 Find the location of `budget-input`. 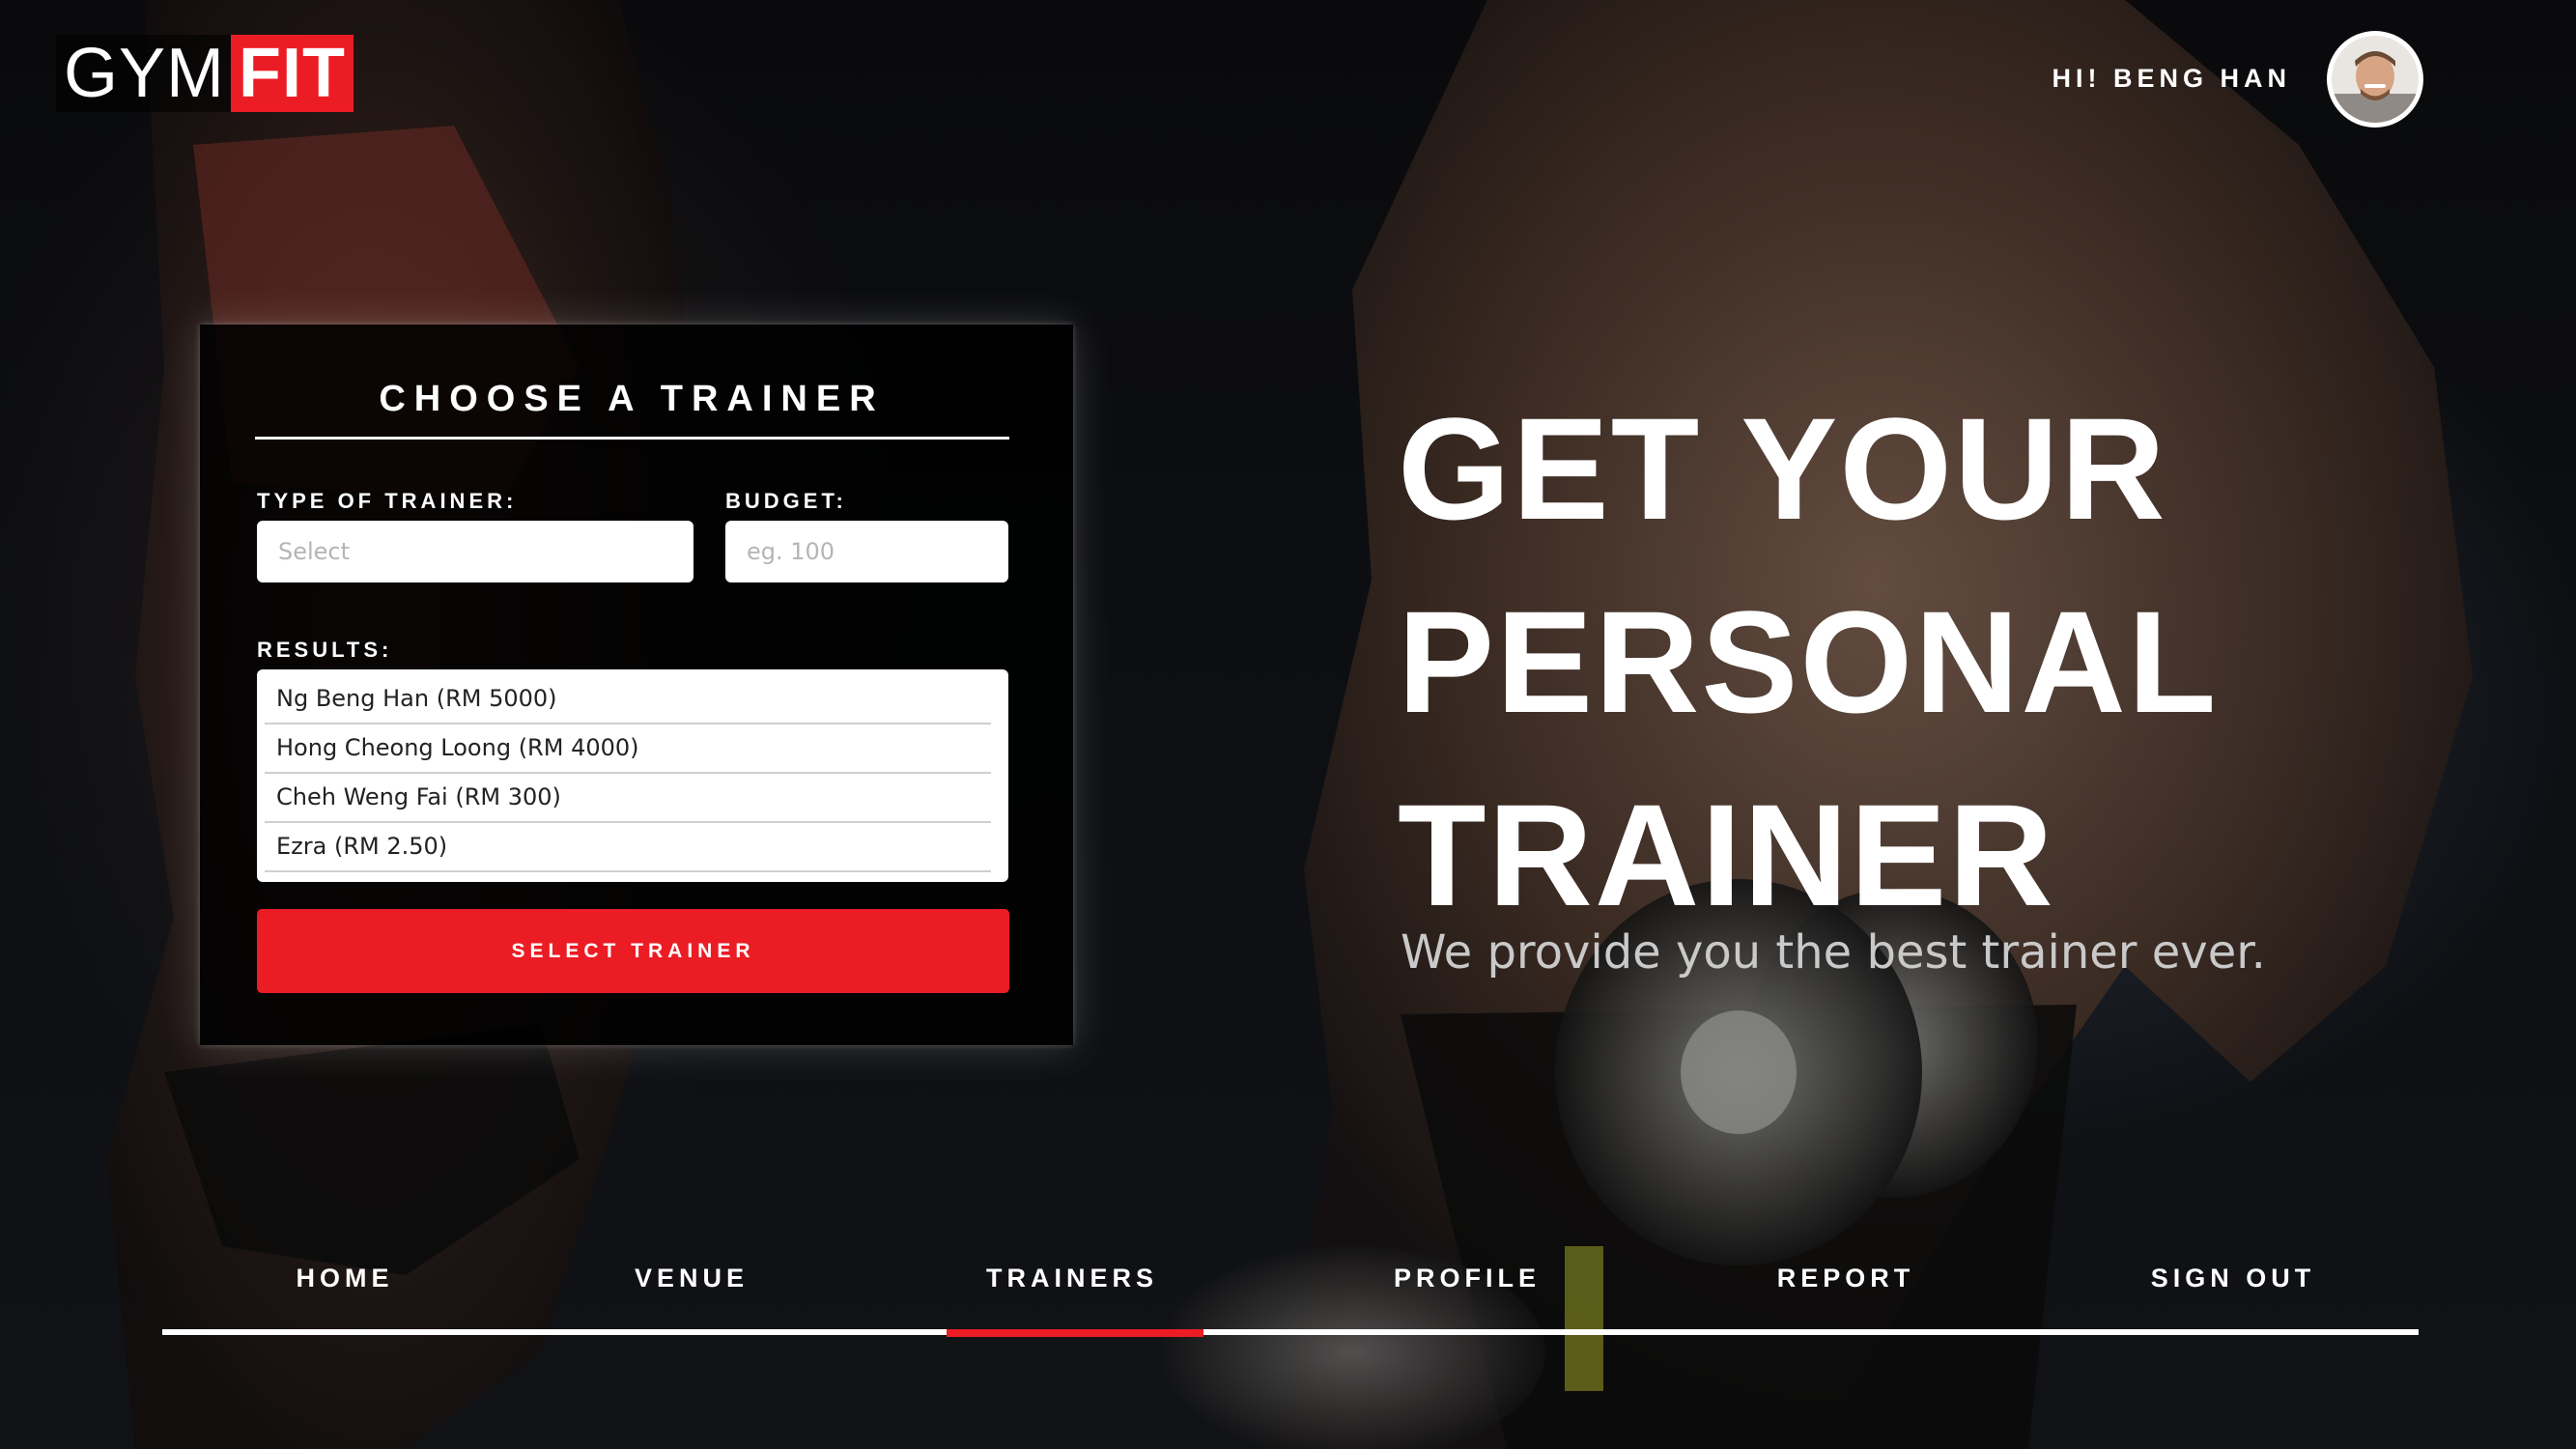

budget-input is located at coordinates (866, 551).